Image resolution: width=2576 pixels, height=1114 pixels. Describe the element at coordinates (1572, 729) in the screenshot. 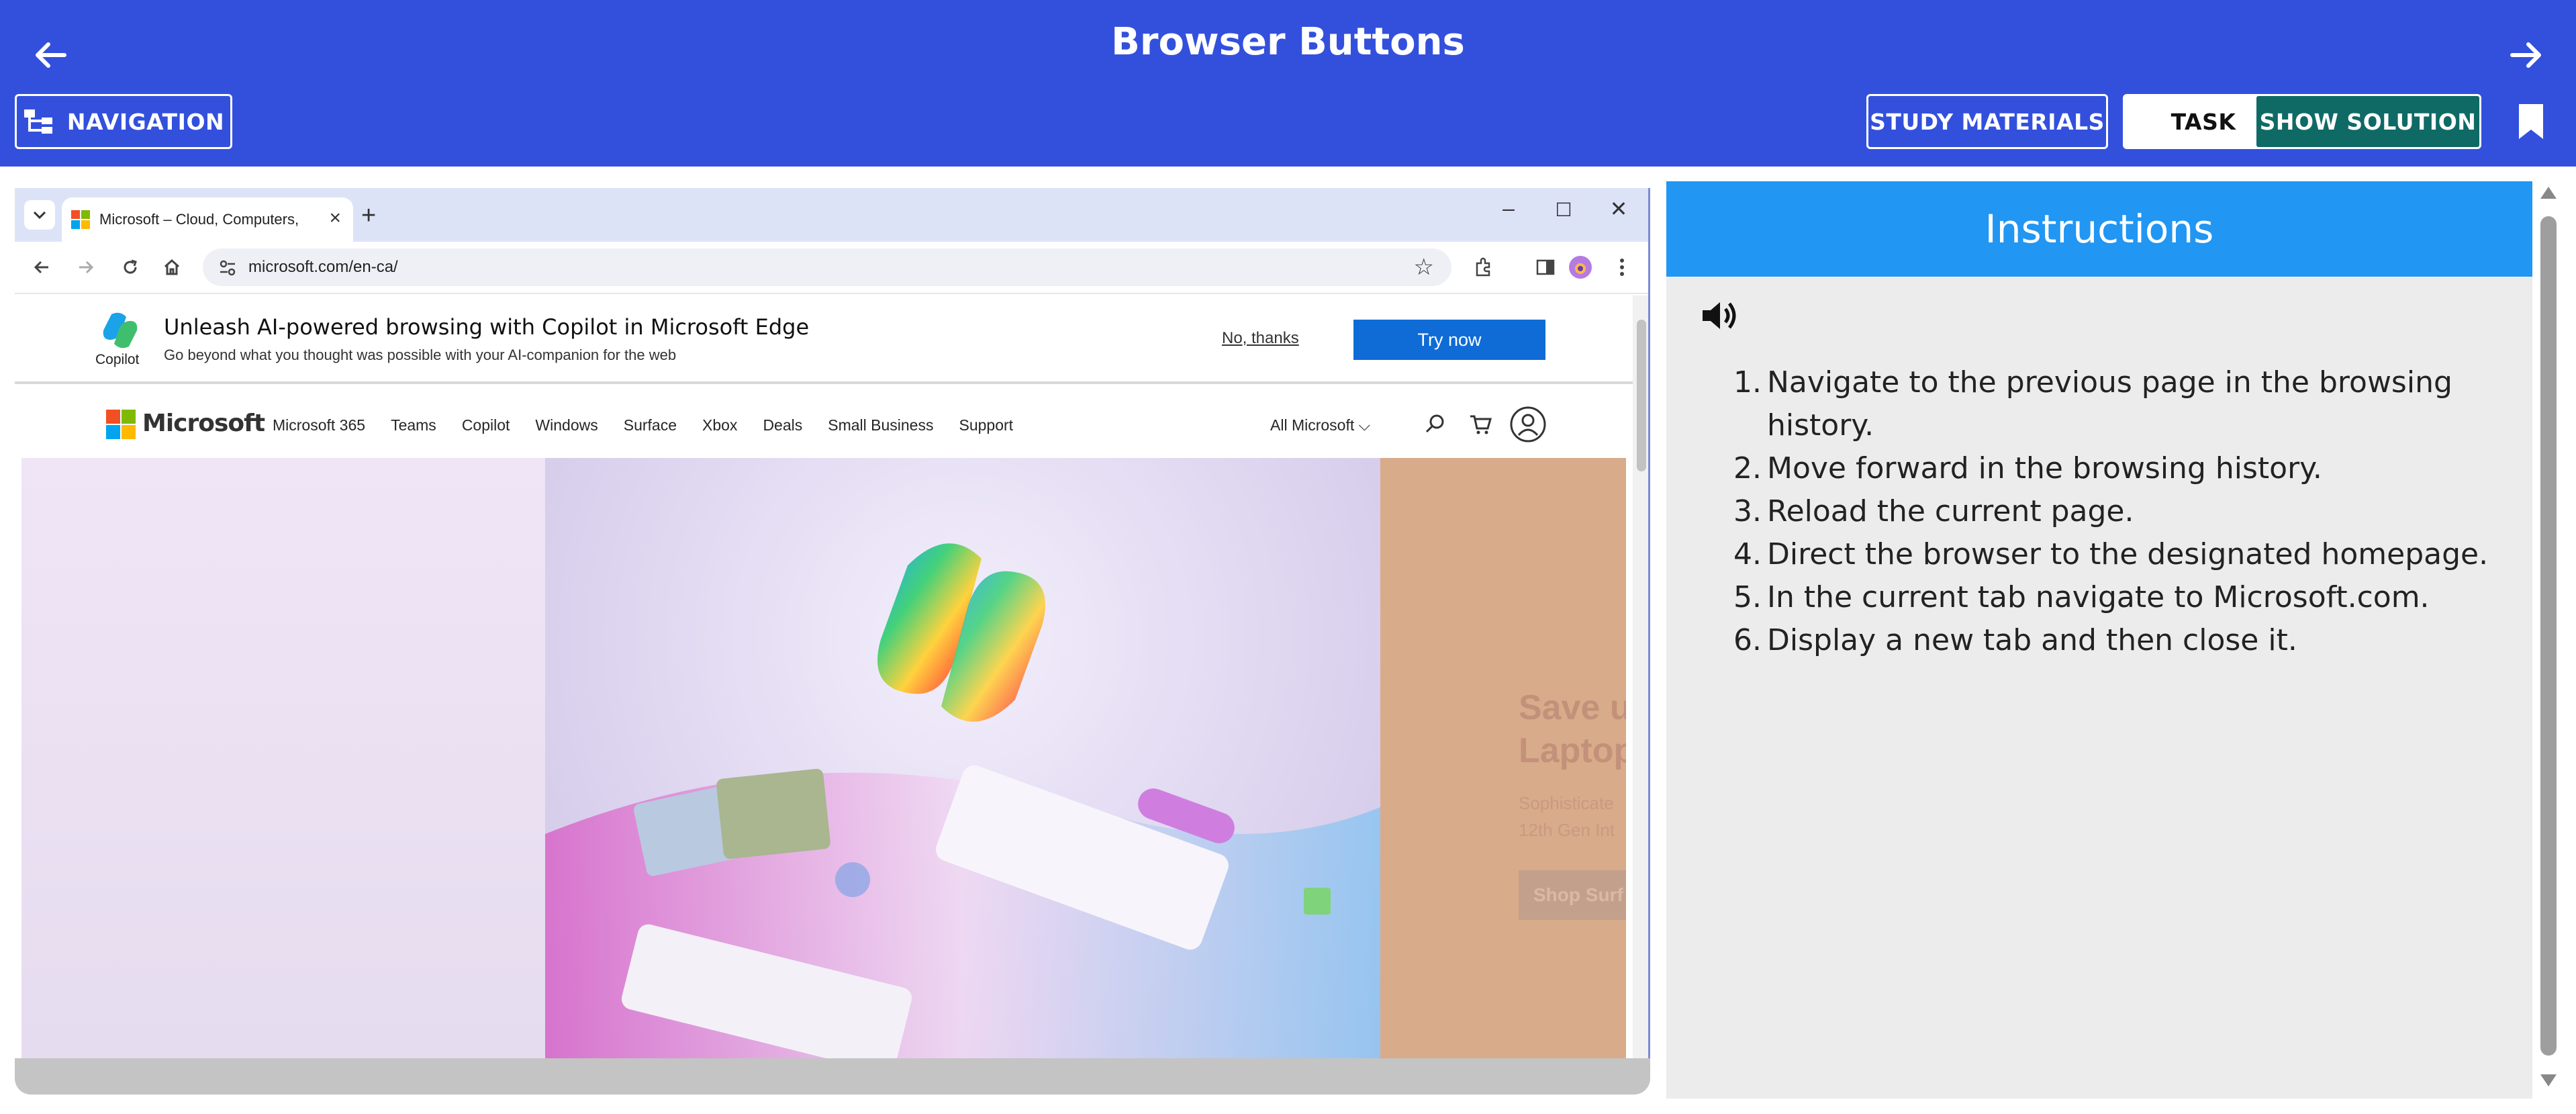

I see `surface-heading: Save u Laptop` at that location.